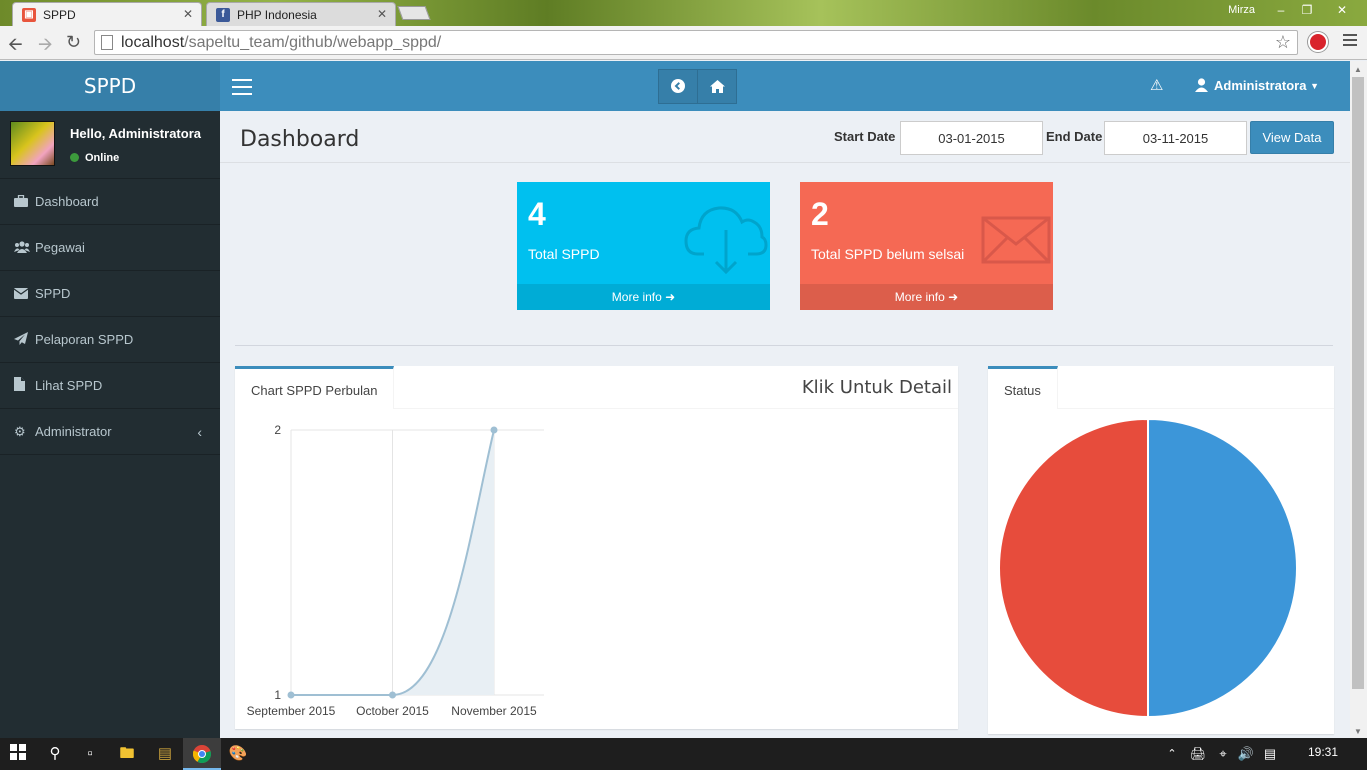 The width and height of the screenshot is (1367, 770). What do you see at coordinates (1198, 754) in the screenshot?
I see `printer-icon: 🖨` at bounding box center [1198, 754].